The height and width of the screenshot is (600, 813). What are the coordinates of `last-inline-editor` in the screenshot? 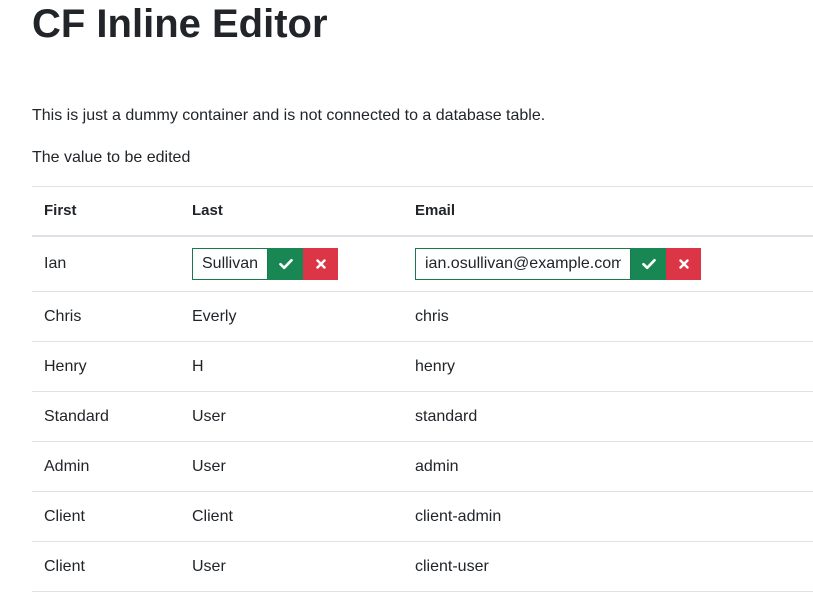 It's located at (265, 263).